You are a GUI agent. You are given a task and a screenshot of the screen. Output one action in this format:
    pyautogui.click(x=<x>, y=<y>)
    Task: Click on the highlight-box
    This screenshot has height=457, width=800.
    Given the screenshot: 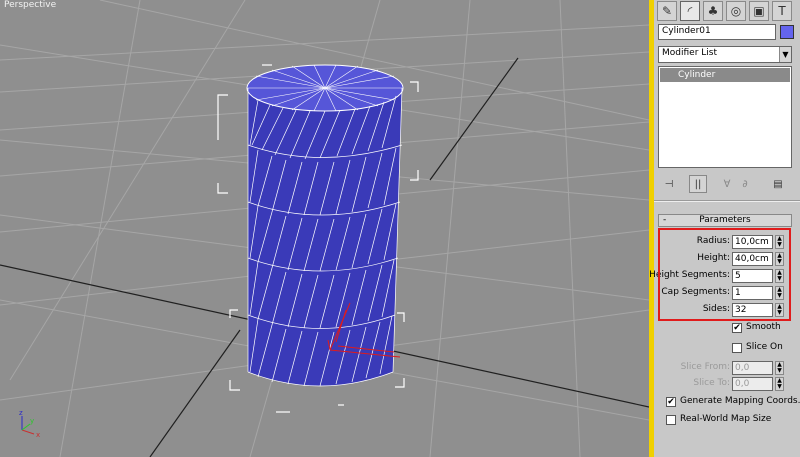 What is the action you would take?
    pyautogui.click(x=724, y=274)
    